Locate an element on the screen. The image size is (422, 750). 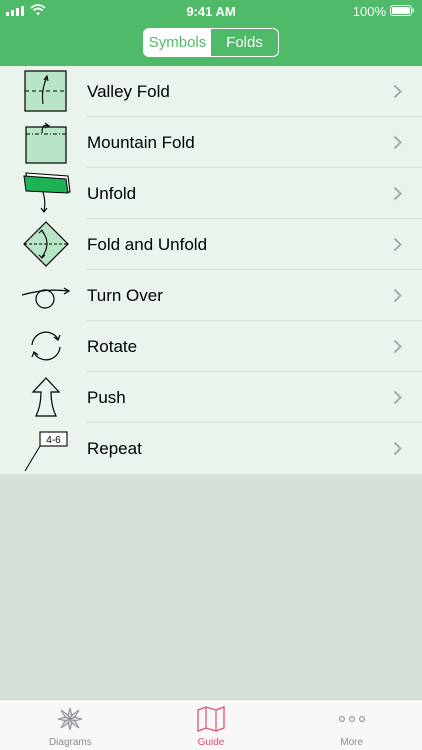
valley-fold-icon is located at coordinates (45, 91).